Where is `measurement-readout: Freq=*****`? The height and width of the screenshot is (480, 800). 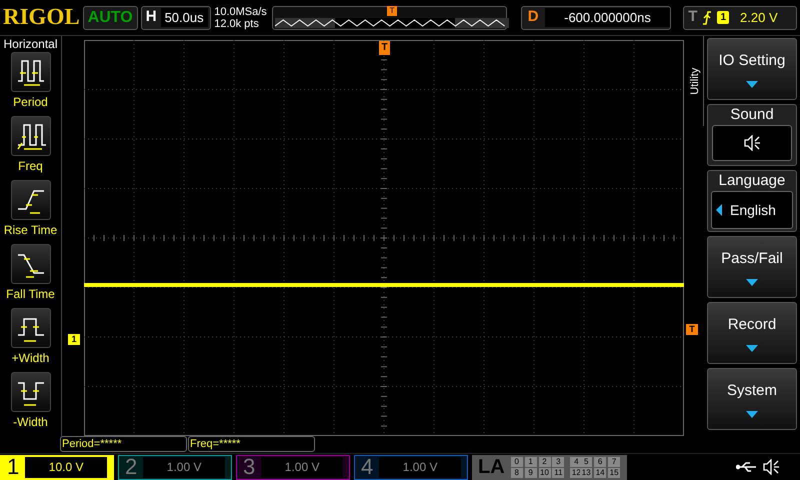 measurement-readout: Freq=***** is located at coordinates (251, 444).